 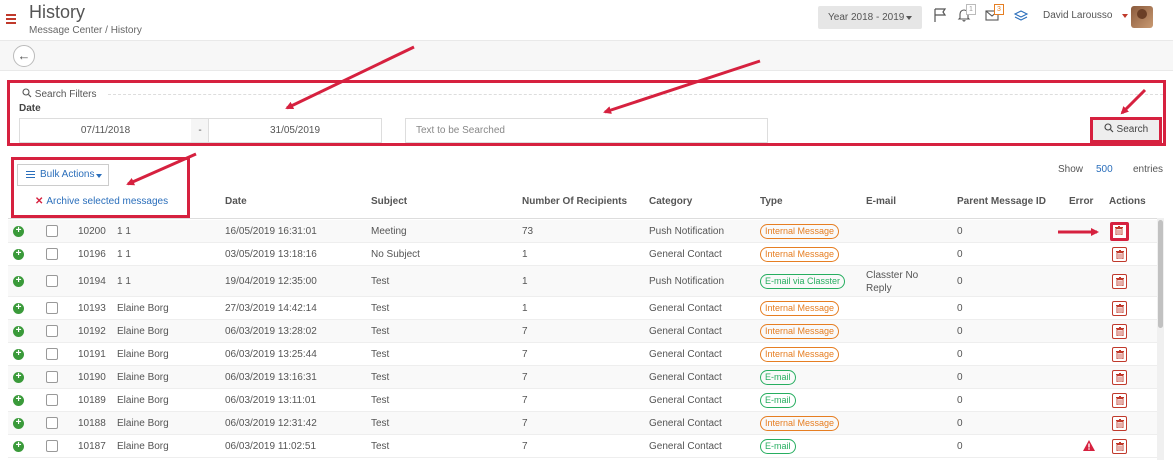 What do you see at coordinates (1001, 201) in the screenshot?
I see `column-header-parent: Parent Message ID` at bounding box center [1001, 201].